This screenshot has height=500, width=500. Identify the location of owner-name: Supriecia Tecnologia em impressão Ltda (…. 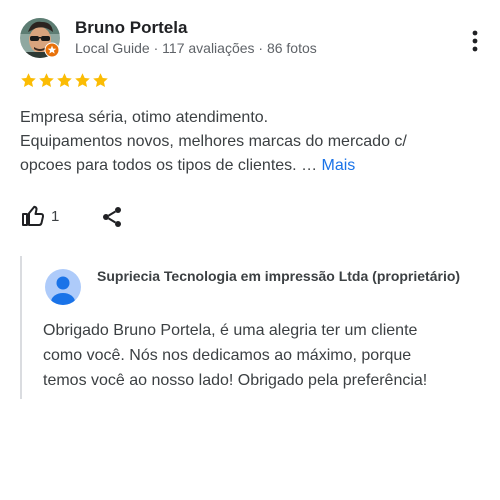
(279, 276).